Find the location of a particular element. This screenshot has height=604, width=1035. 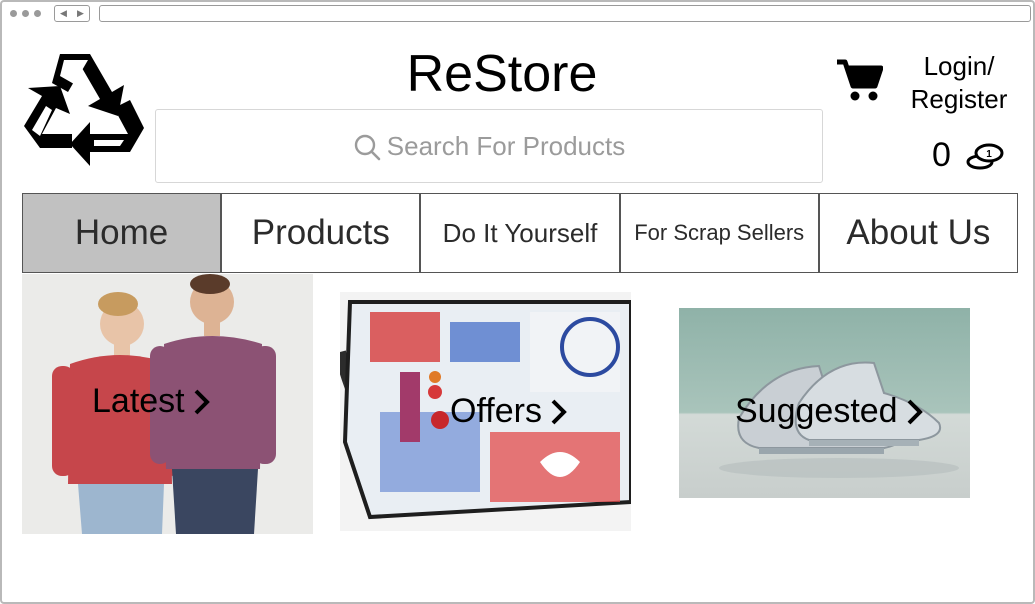

tile-label: Latest is located at coordinates (151, 401).